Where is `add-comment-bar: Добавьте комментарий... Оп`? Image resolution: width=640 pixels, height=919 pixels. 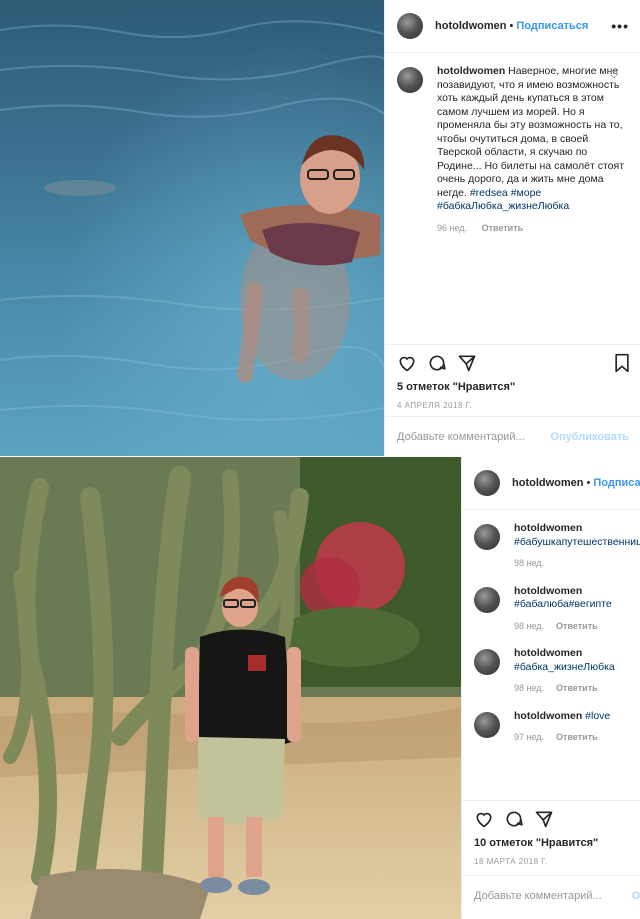
add-comment-bar: Добавьте комментарий... Оп is located at coordinates (551, 895).